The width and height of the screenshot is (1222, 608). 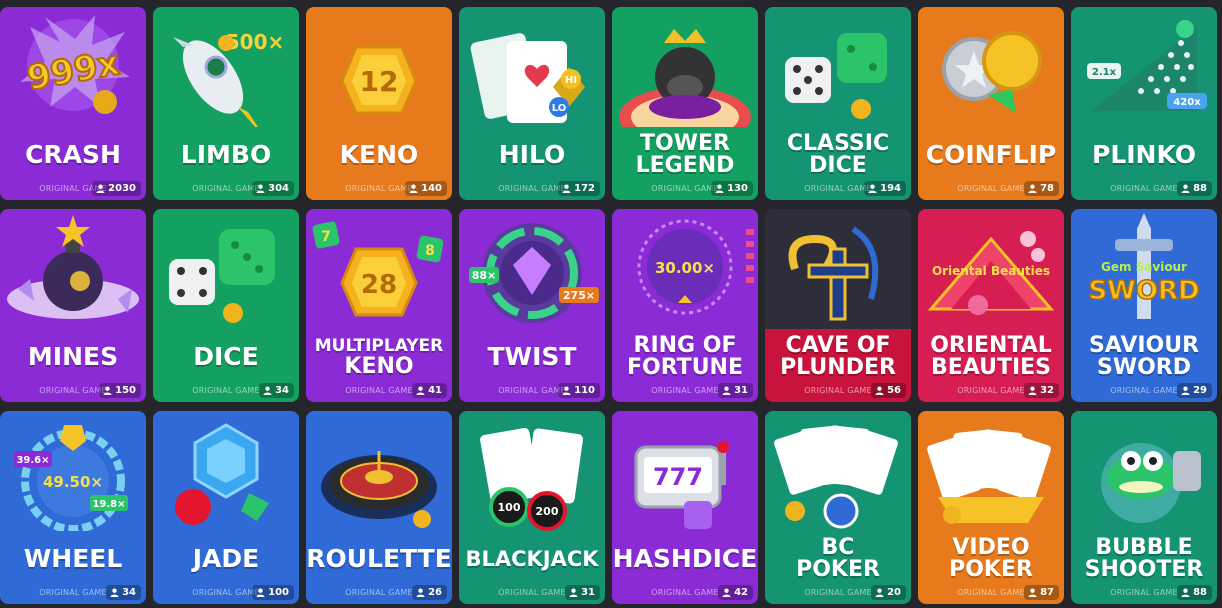 What do you see at coordinates (1144, 269) in the screenshot?
I see `saviour-sword-artwork: Gem Saviour SWORD` at bounding box center [1144, 269].